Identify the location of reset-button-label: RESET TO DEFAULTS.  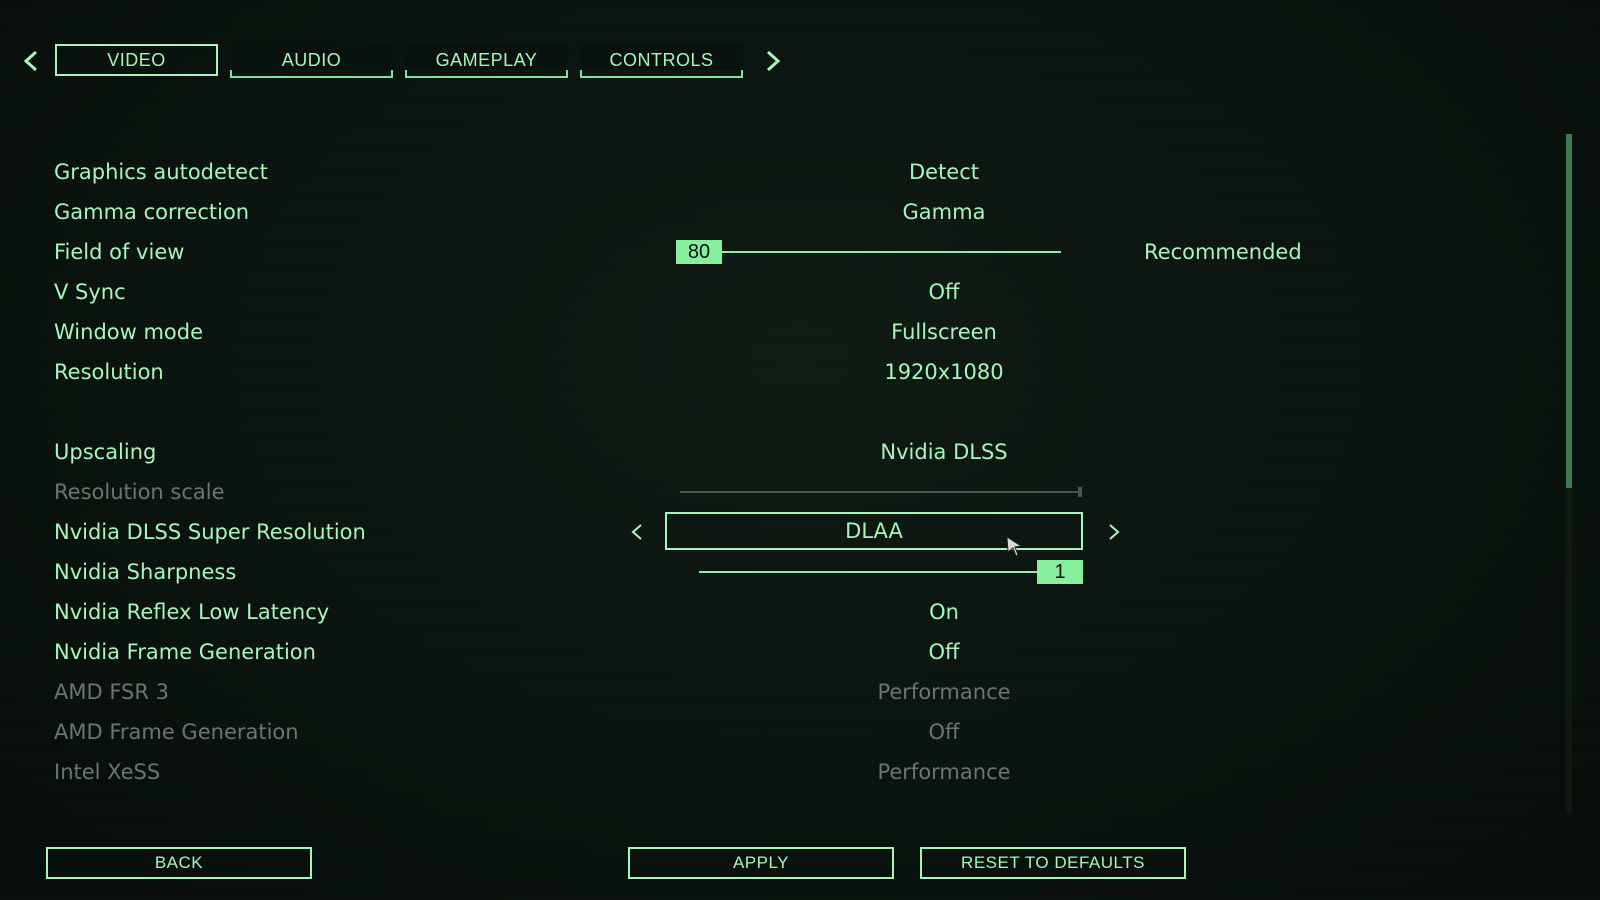
(1053, 862).